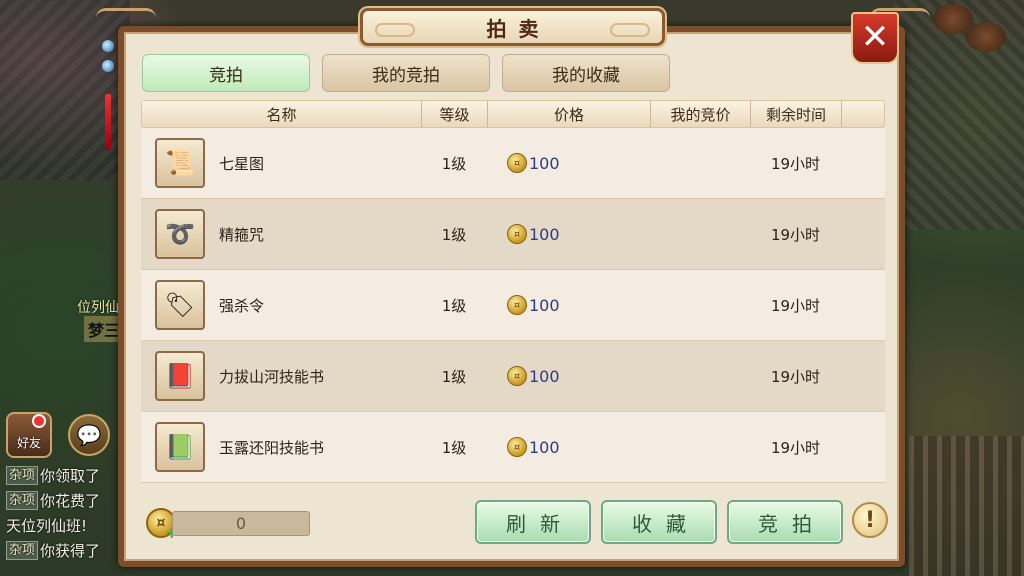 Image resolution: width=1024 pixels, height=576 pixels. Describe the element at coordinates (863, 114) in the screenshot. I see `header-spacer` at that location.